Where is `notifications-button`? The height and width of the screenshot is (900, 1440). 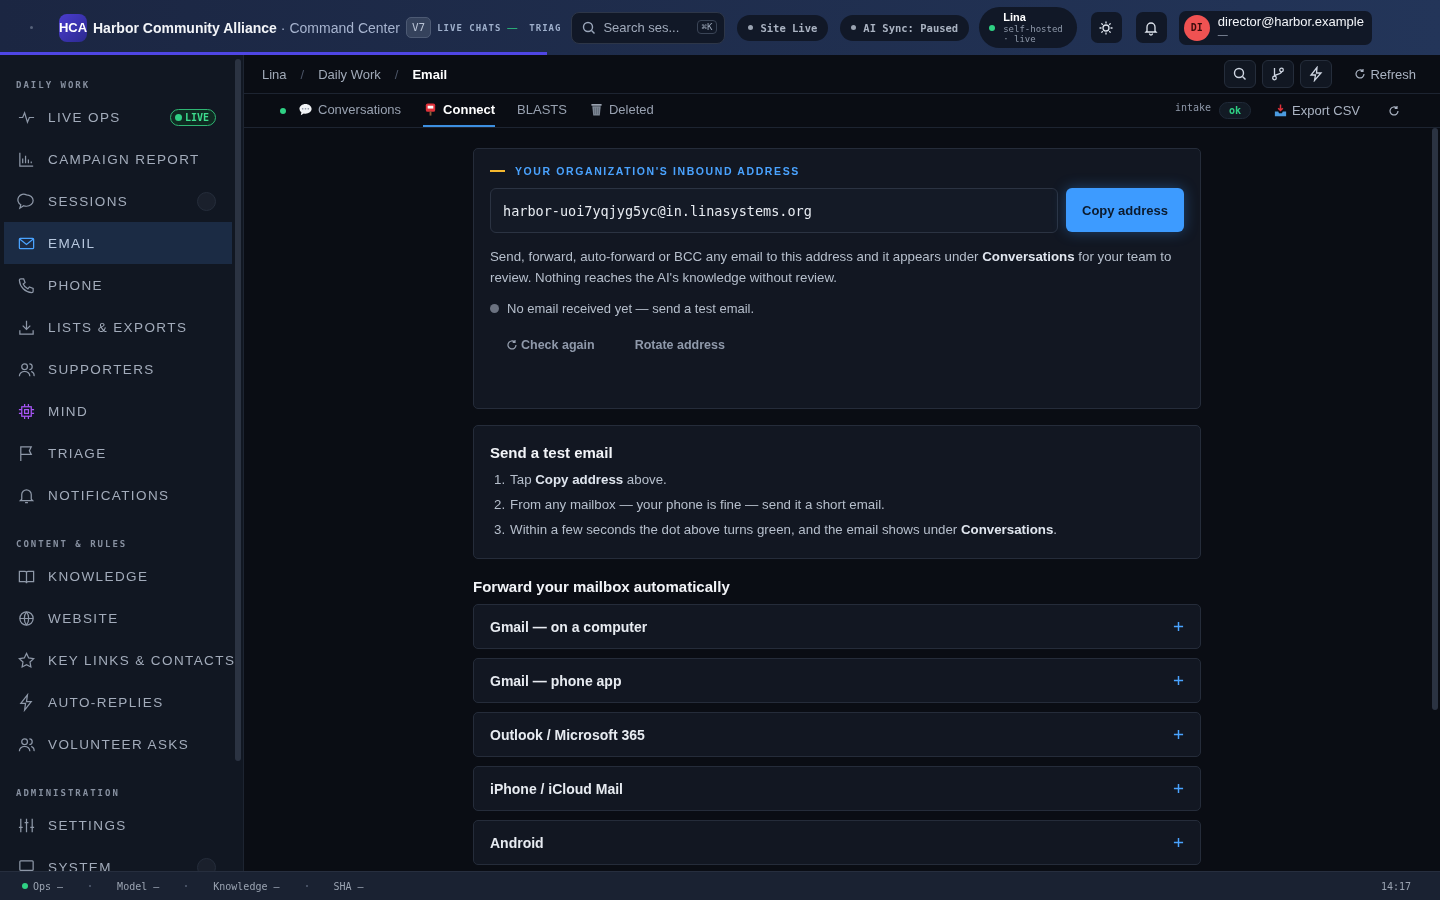 notifications-button is located at coordinates (1151, 27).